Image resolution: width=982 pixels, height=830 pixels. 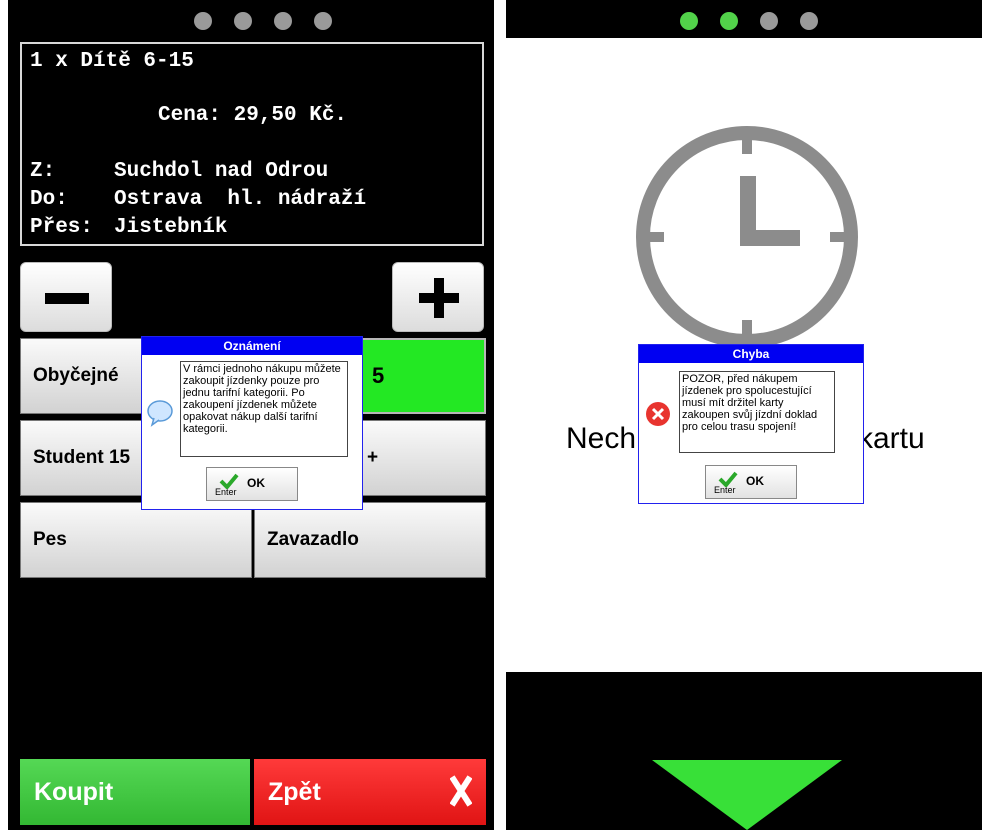 I want to click on back-button: Zpět, so click(x=370, y=792).